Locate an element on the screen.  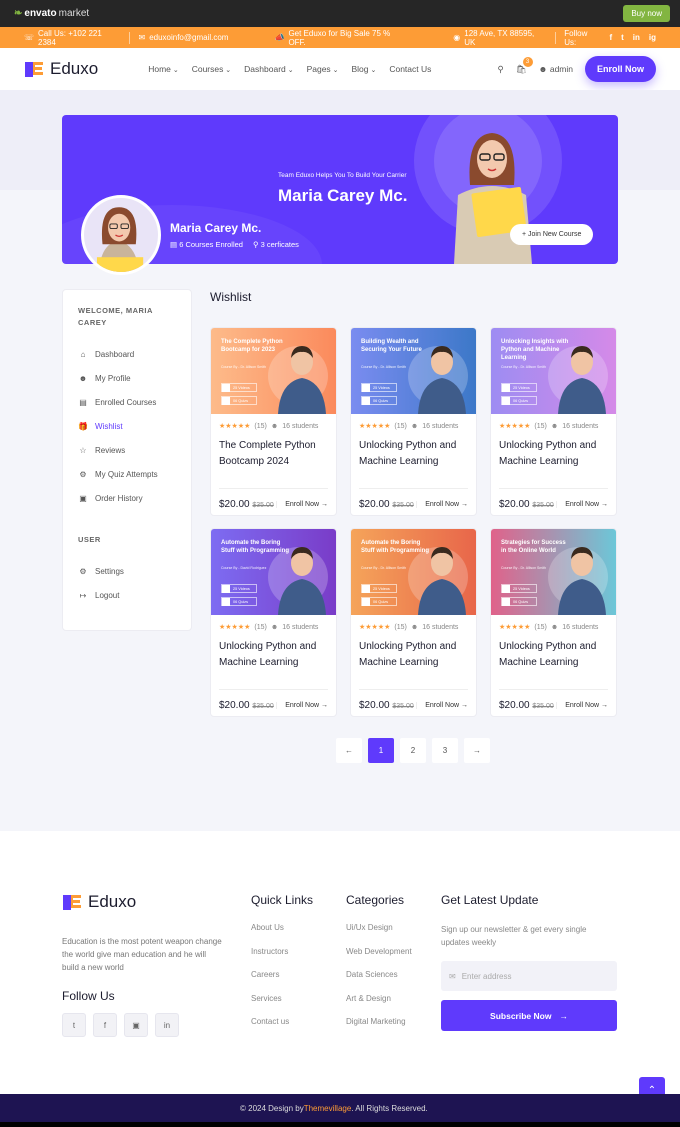
page-3-button: 3 is located at coordinates (445, 750).